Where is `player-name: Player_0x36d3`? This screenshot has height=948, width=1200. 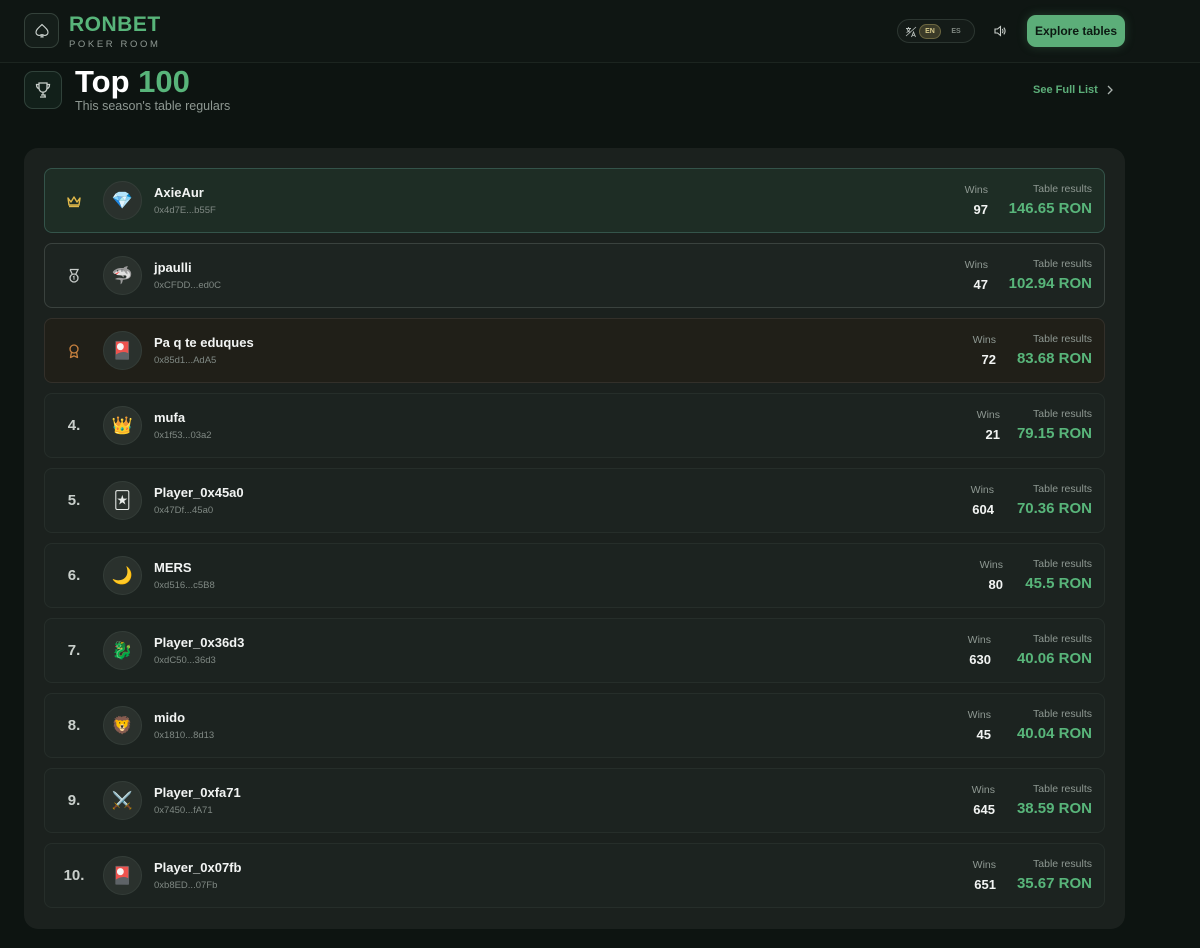 player-name: Player_0x36d3 is located at coordinates (199, 642).